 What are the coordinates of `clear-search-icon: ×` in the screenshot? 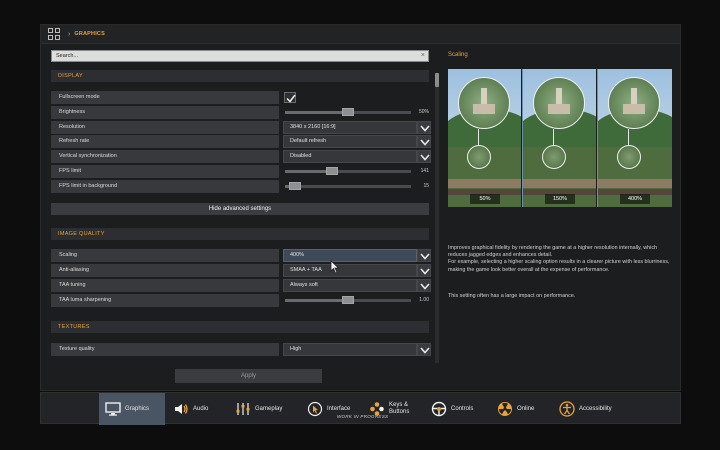 It's located at (423, 56).